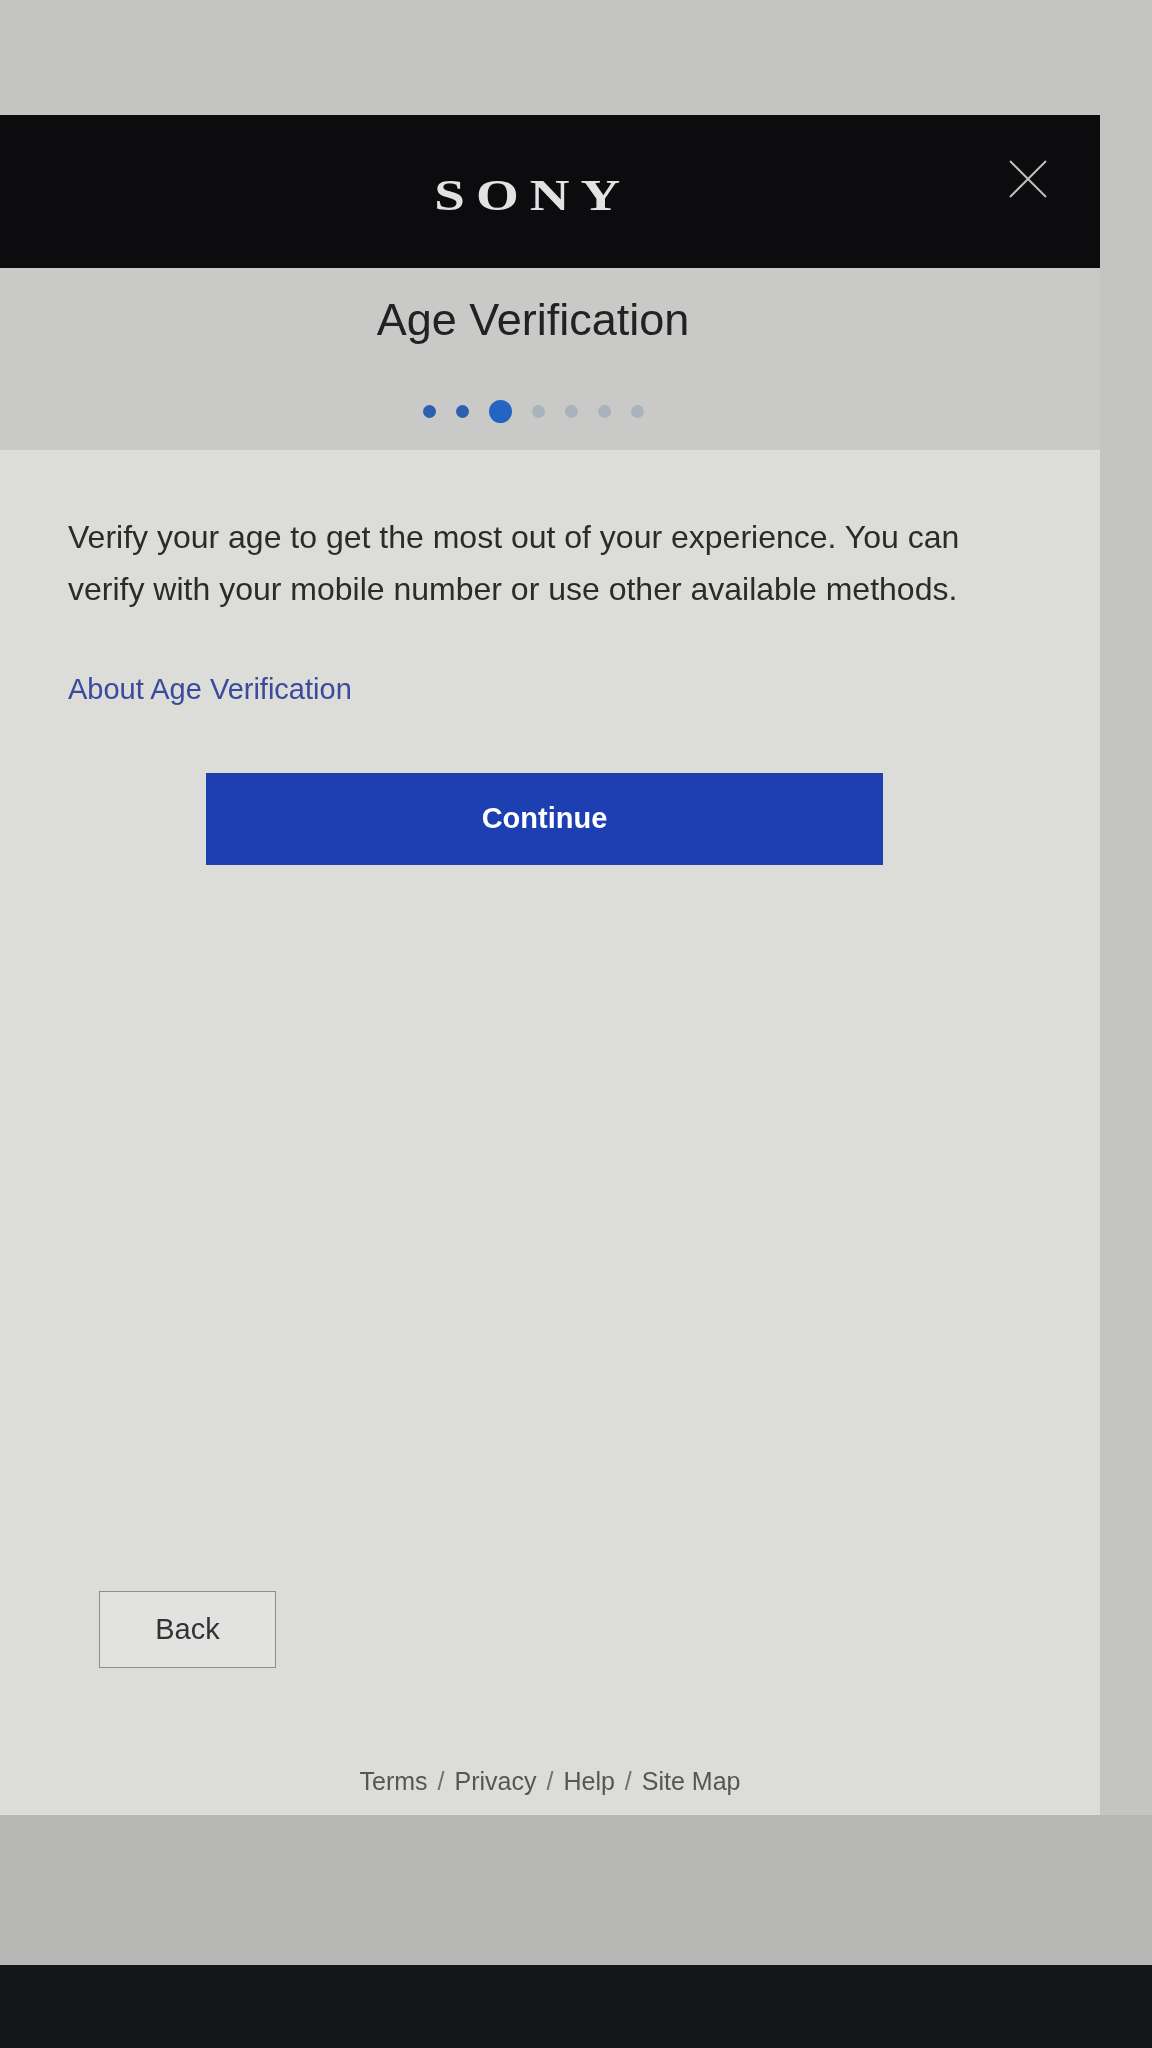  I want to click on footer-link: Terms, so click(393, 1781).